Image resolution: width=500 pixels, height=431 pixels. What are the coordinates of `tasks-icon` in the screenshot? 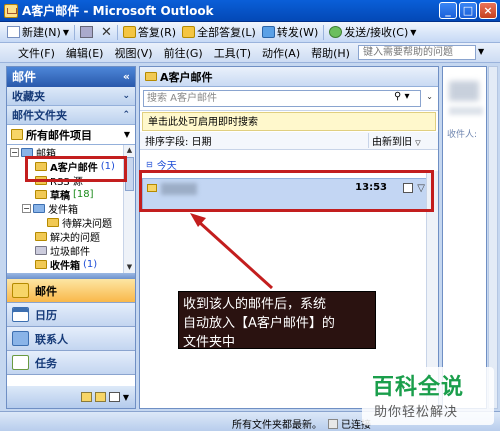 It's located at (20, 362).